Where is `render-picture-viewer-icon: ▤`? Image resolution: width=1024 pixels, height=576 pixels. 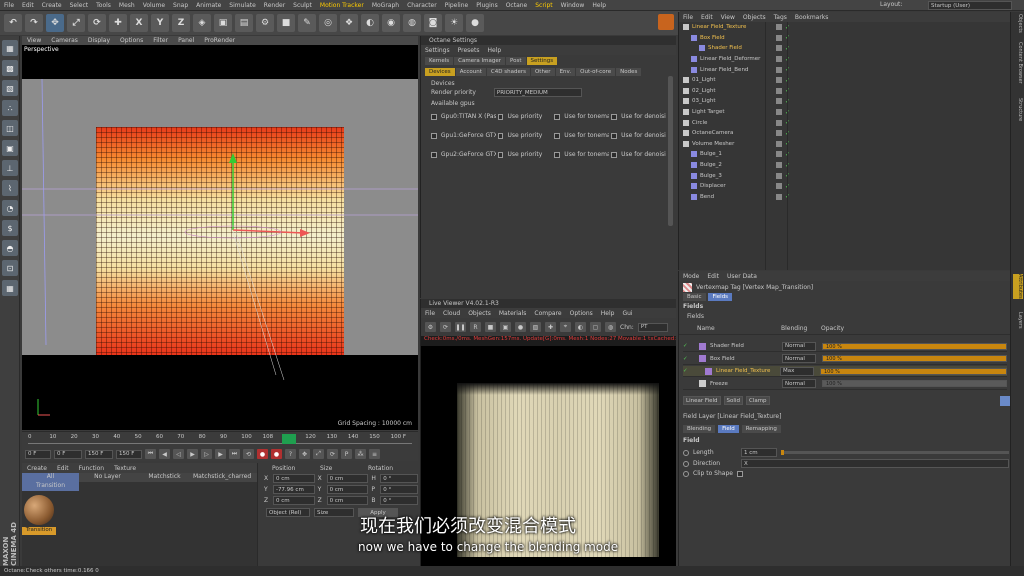
render-picture-viewer-icon: ▤ is located at coordinates (244, 23).